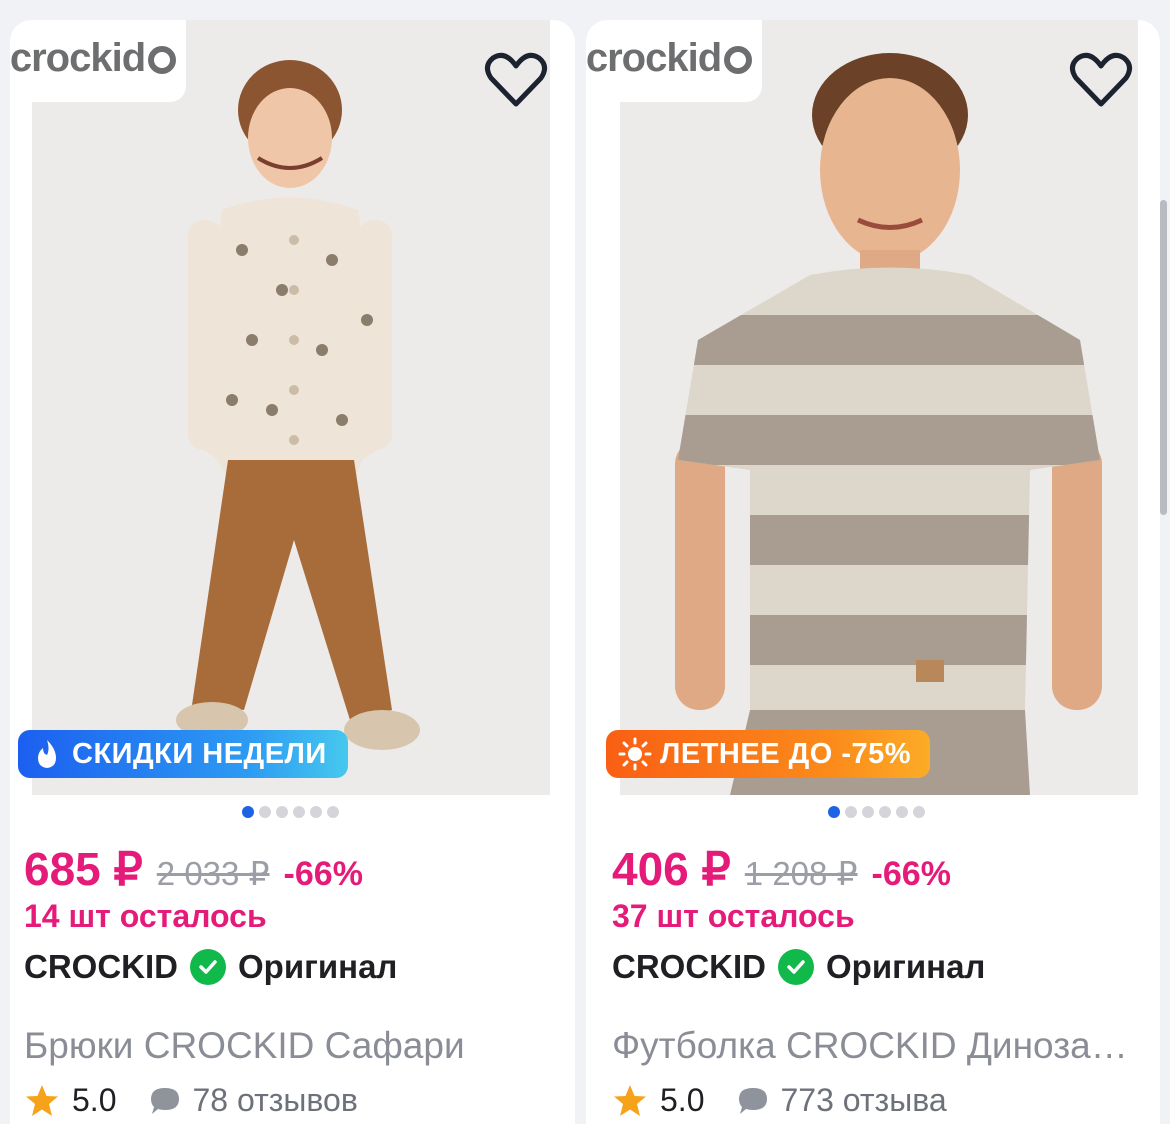 The image size is (1170, 1124). Describe the element at coordinates (145, 916) in the screenshot. I see `stock-remaining: 14 шт осталось` at that location.